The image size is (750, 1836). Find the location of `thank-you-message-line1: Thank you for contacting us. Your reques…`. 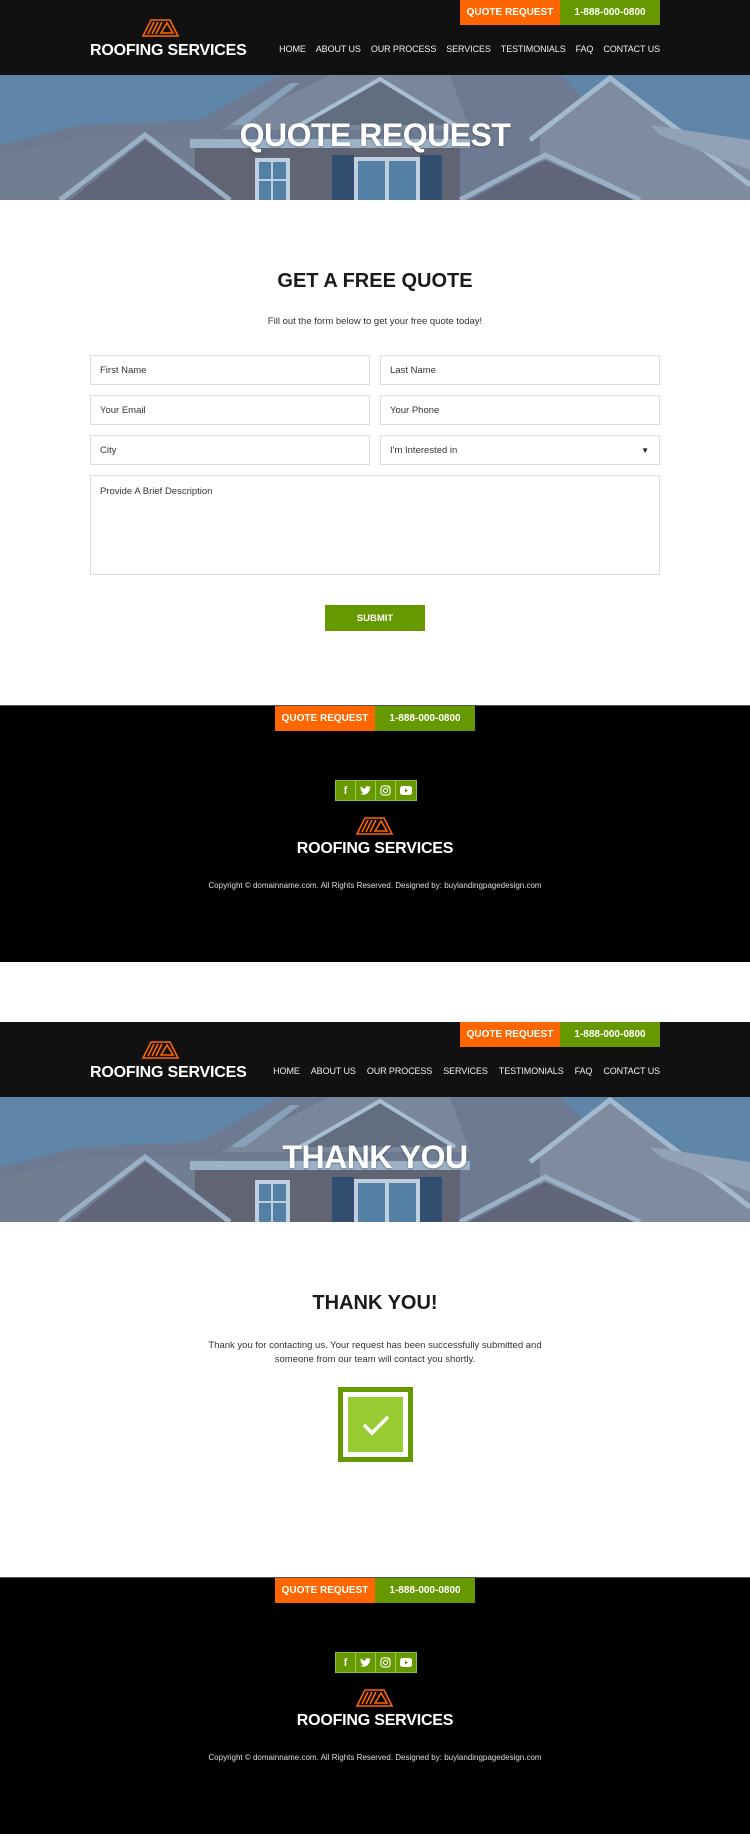

thank-you-message-line1: Thank you for contacting us. Your reques… is located at coordinates (375, 1345).